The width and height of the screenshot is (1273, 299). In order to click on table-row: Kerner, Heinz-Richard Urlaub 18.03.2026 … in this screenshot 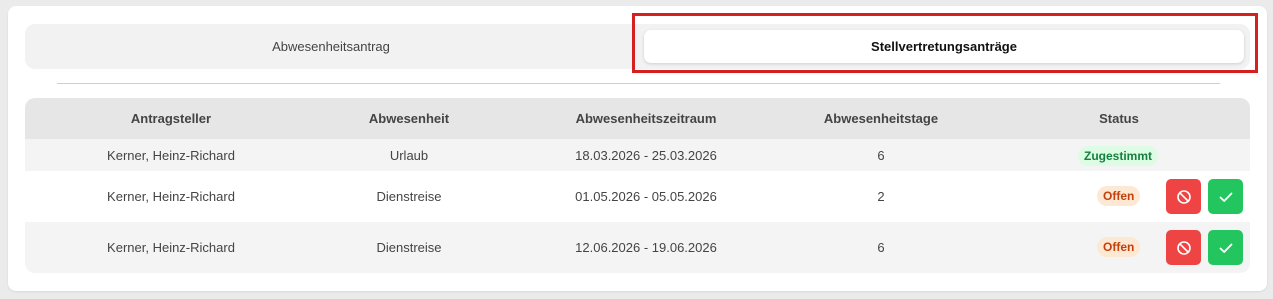, I will do `click(637, 155)`.